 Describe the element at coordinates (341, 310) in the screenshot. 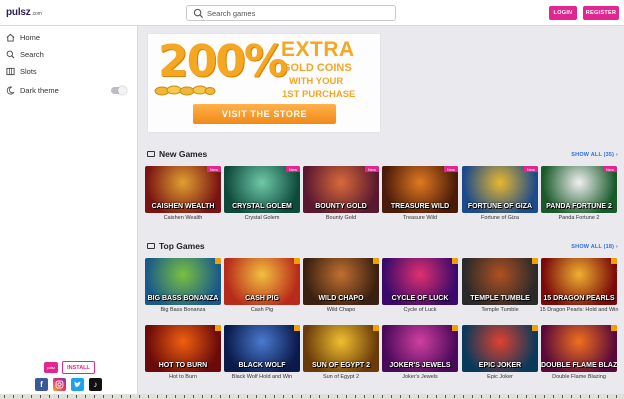

I see `game-name: Wild Chapo` at that location.